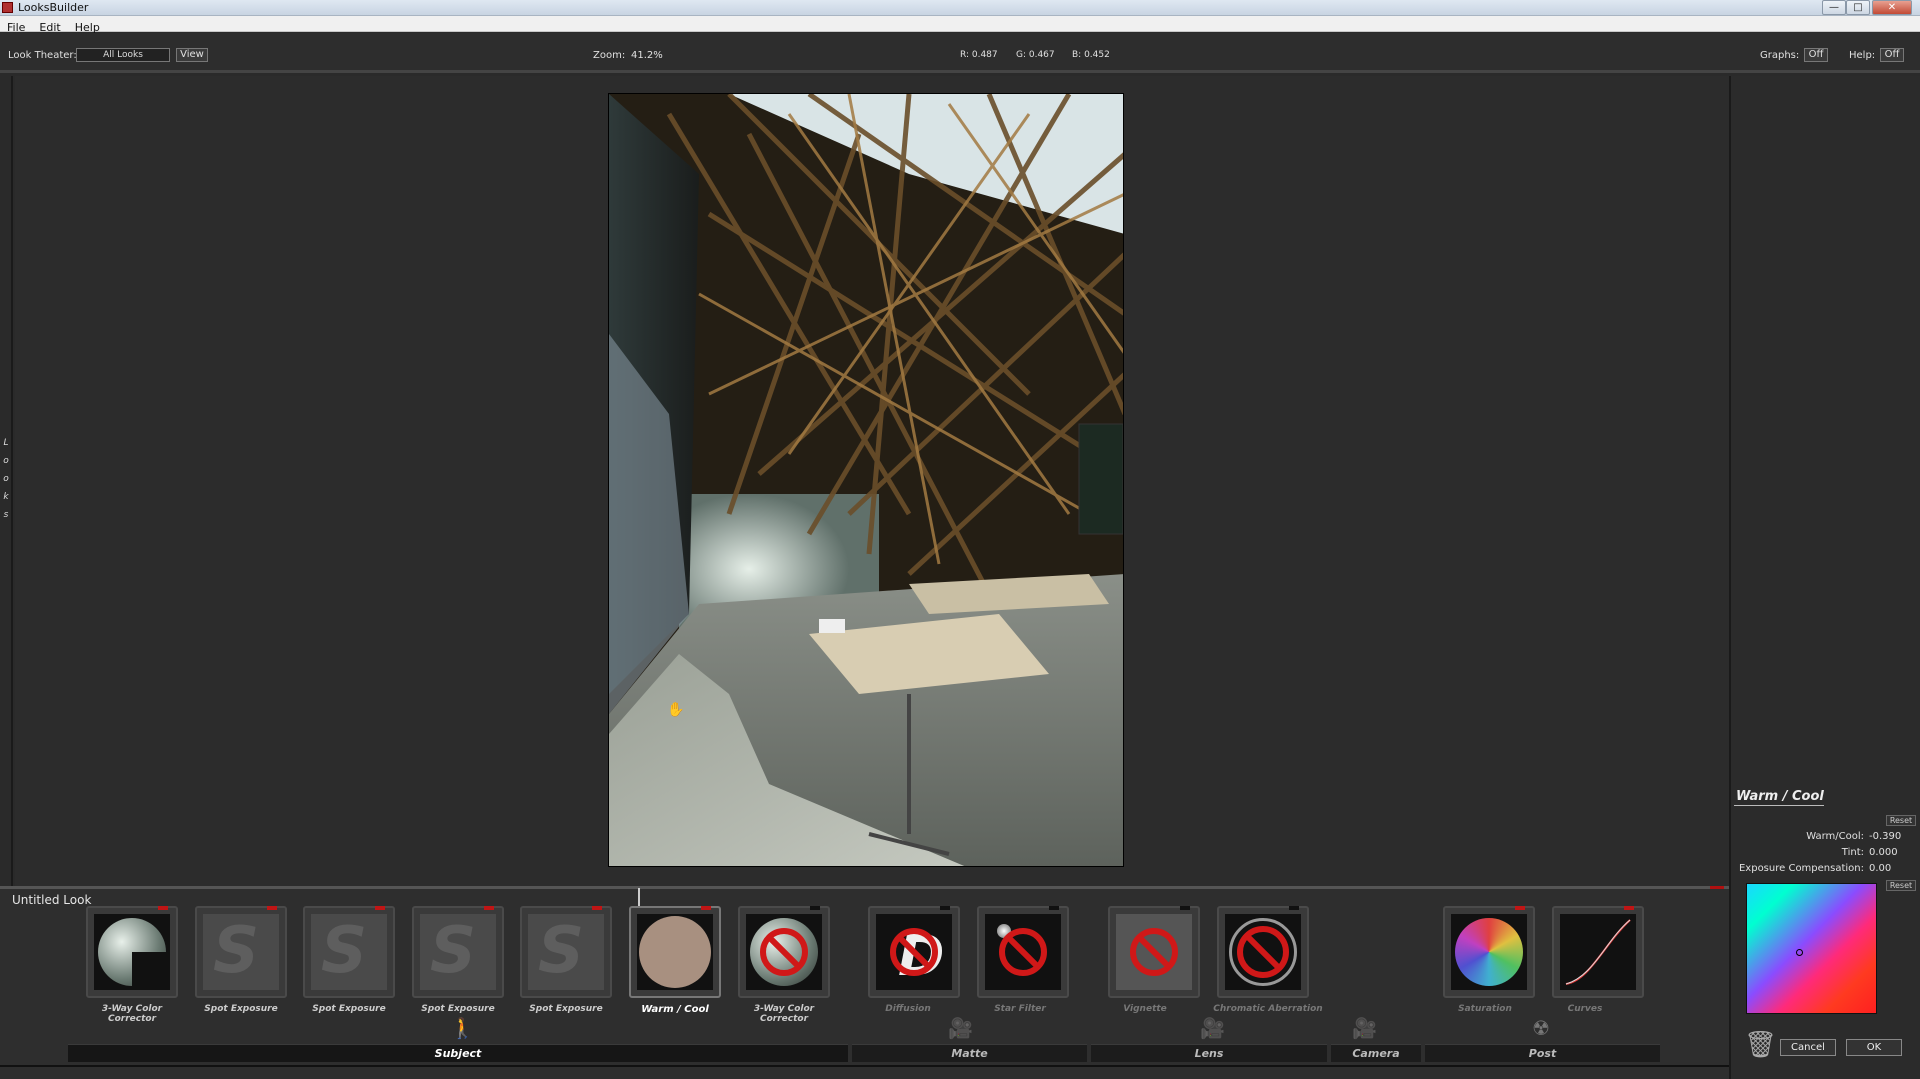 The width and height of the screenshot is (1920, 1079). What do you see at coordinates (1885, 836) in the screenshot?
I see `warm-cool-value: -0.390` at bounding box center [1885, 836].